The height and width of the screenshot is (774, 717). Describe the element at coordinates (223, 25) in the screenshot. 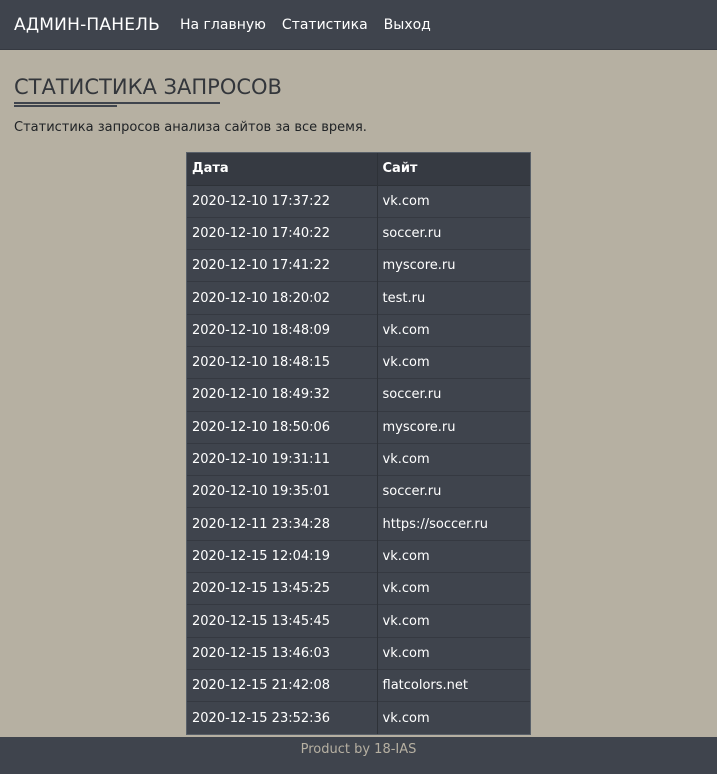

I see `nav-home-link: На главную` at that location.